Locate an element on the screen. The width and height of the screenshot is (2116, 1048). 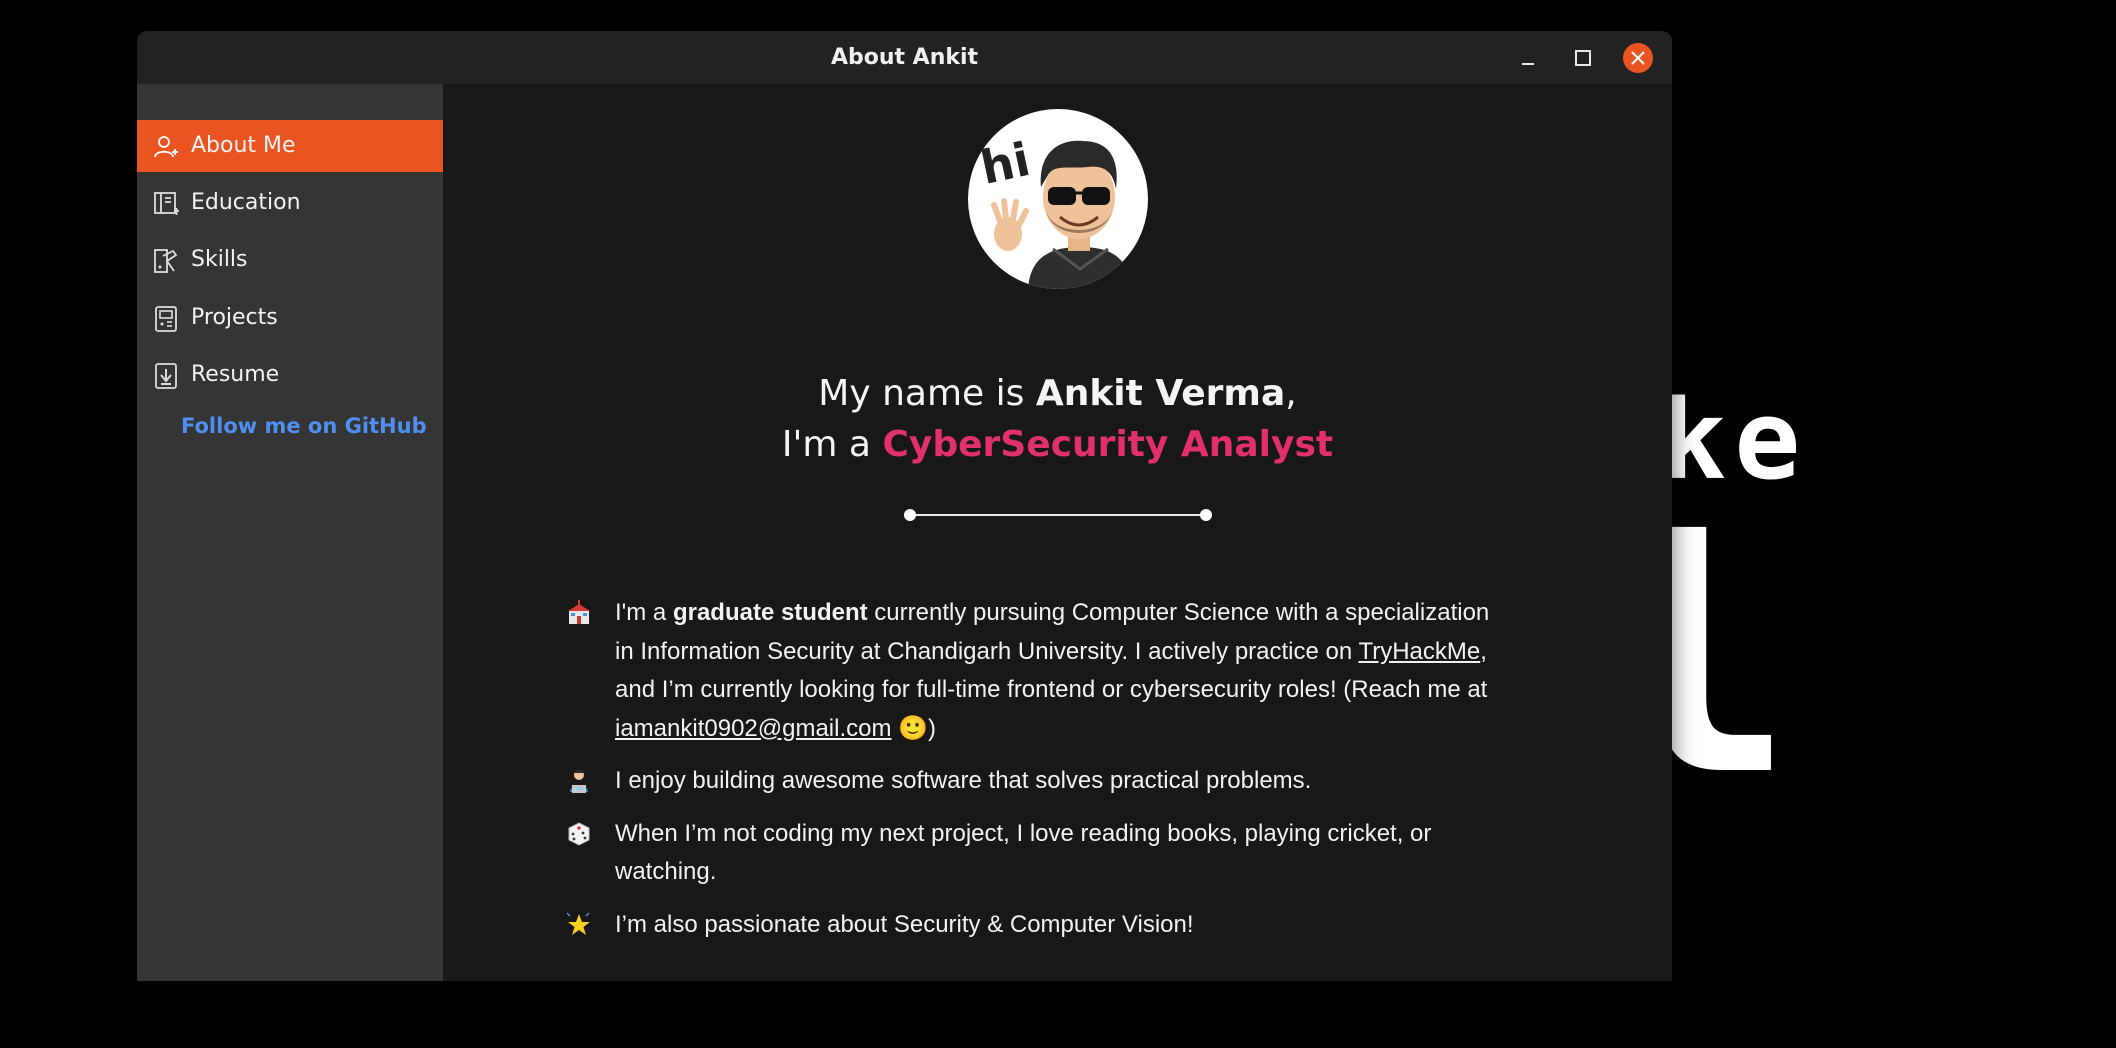
tools-icon is located at coordinates (166, 261).